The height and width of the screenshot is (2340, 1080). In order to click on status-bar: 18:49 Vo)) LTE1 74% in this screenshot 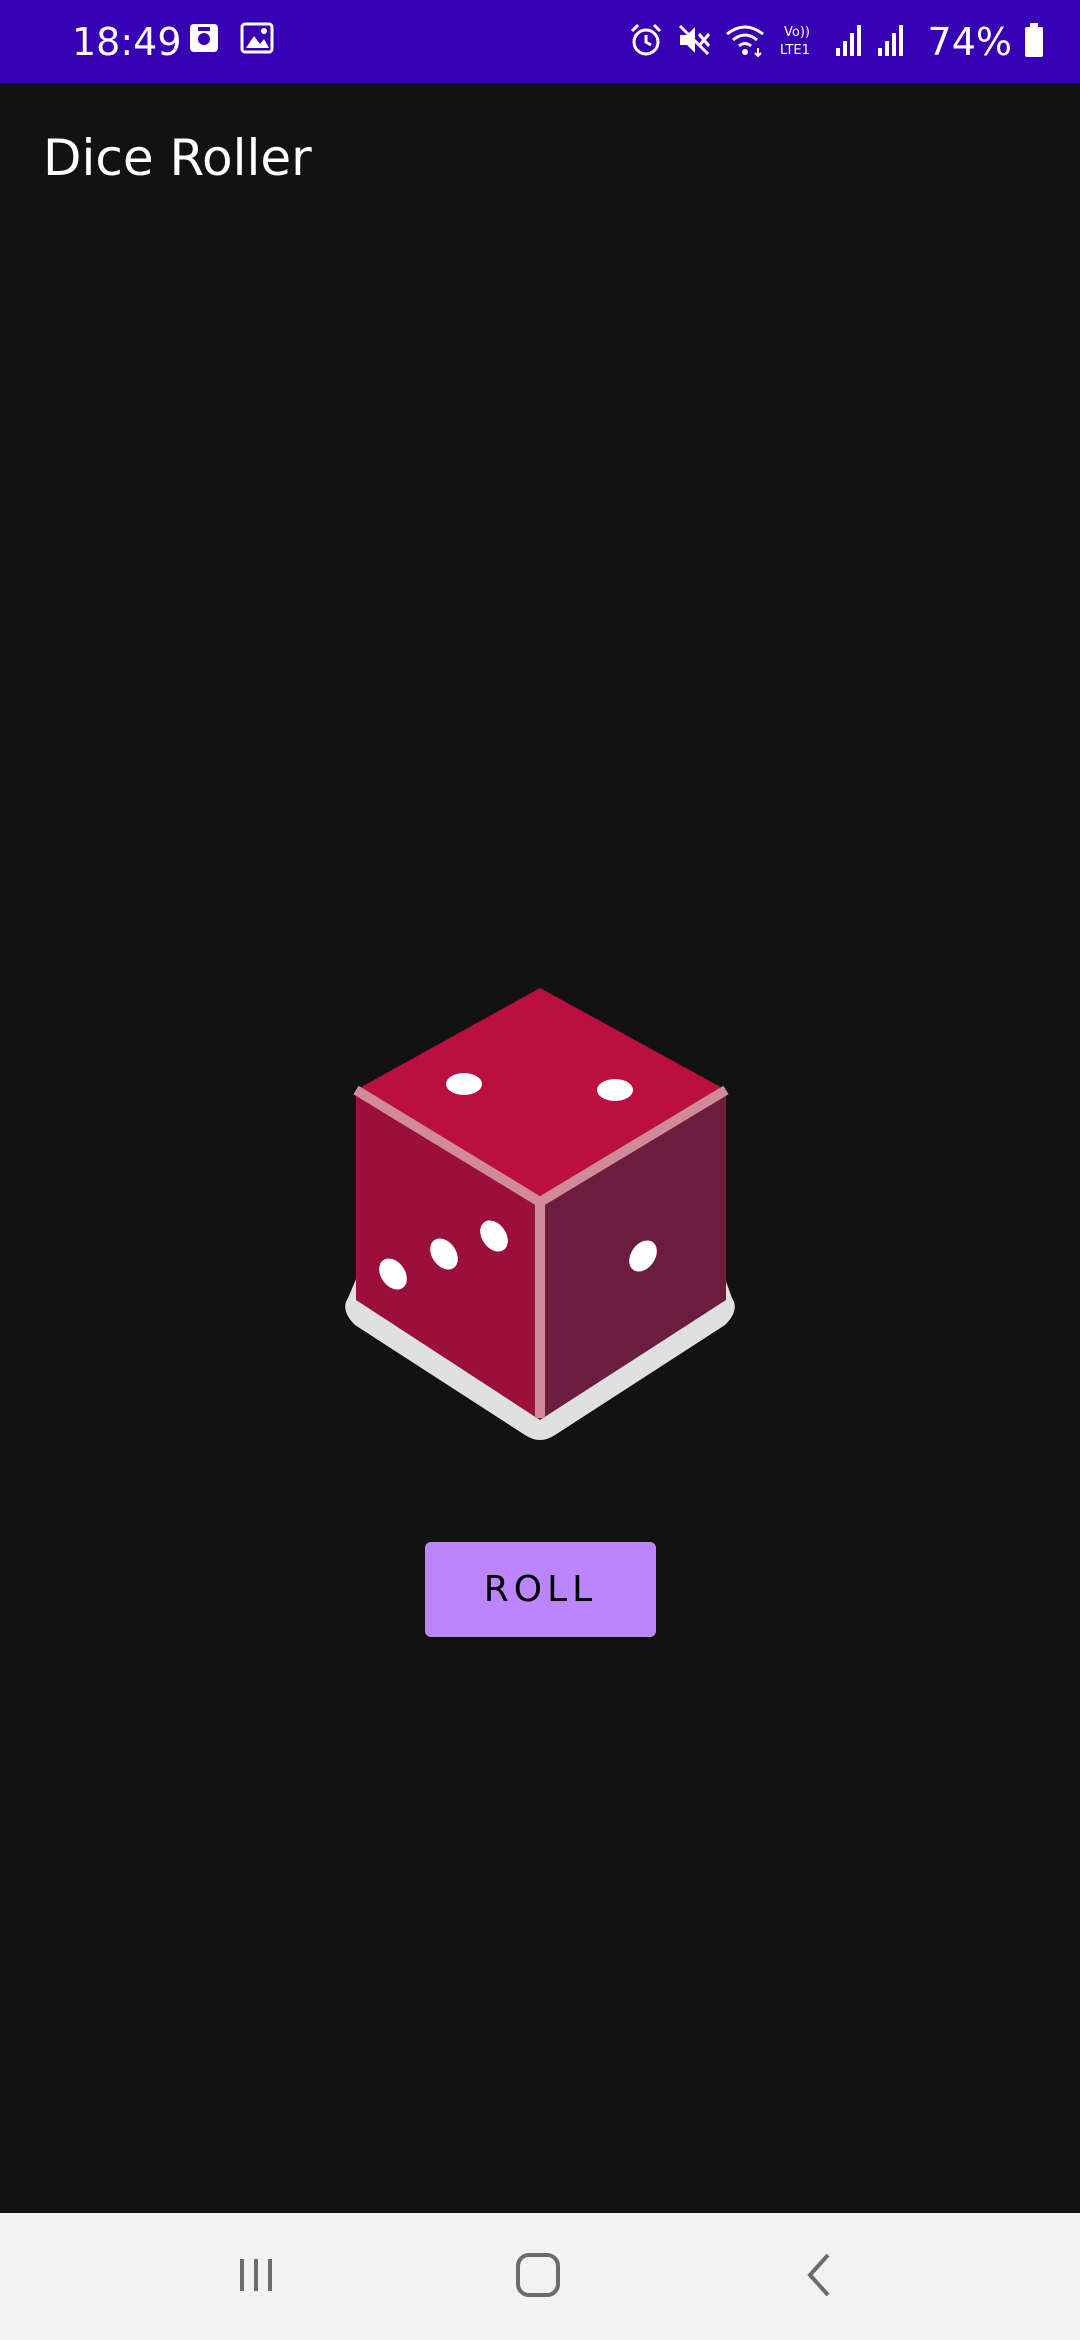, I will do `click(540, 41)`.